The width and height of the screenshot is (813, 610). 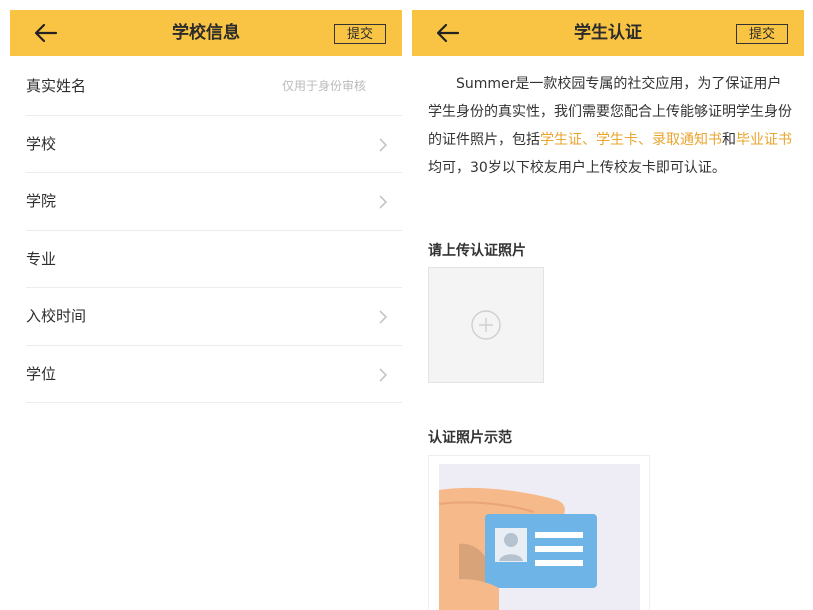 I want to click on header-bar: 学生认证 提交, so click(x=608, y=33).